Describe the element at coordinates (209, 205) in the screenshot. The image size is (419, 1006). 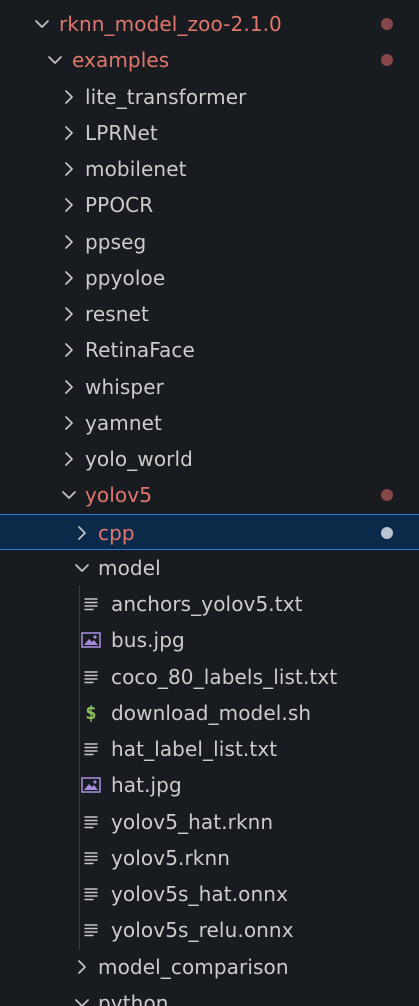
I see `folder-item-ppocr: PPOCR` at that location.